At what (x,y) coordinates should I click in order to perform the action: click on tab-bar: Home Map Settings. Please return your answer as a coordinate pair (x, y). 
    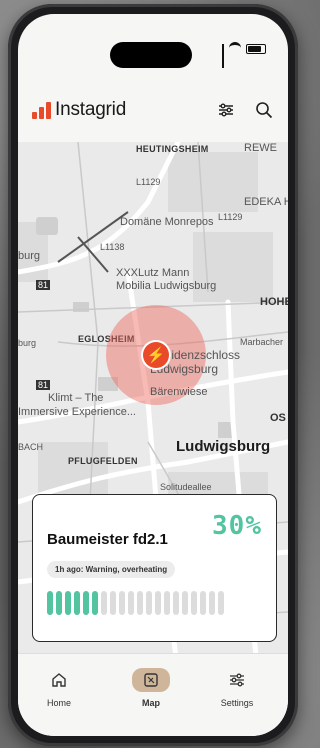
    Looking at the image, I should click on (153, 694).